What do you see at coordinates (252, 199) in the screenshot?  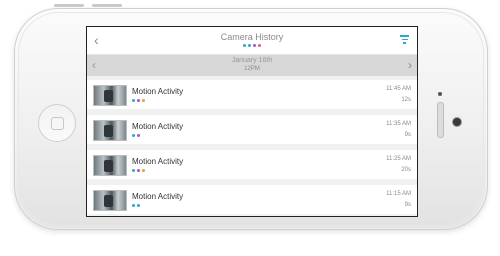 I see `list-item: Motion Activity 11:15 AM 9s` at bounding box center [252, 199].